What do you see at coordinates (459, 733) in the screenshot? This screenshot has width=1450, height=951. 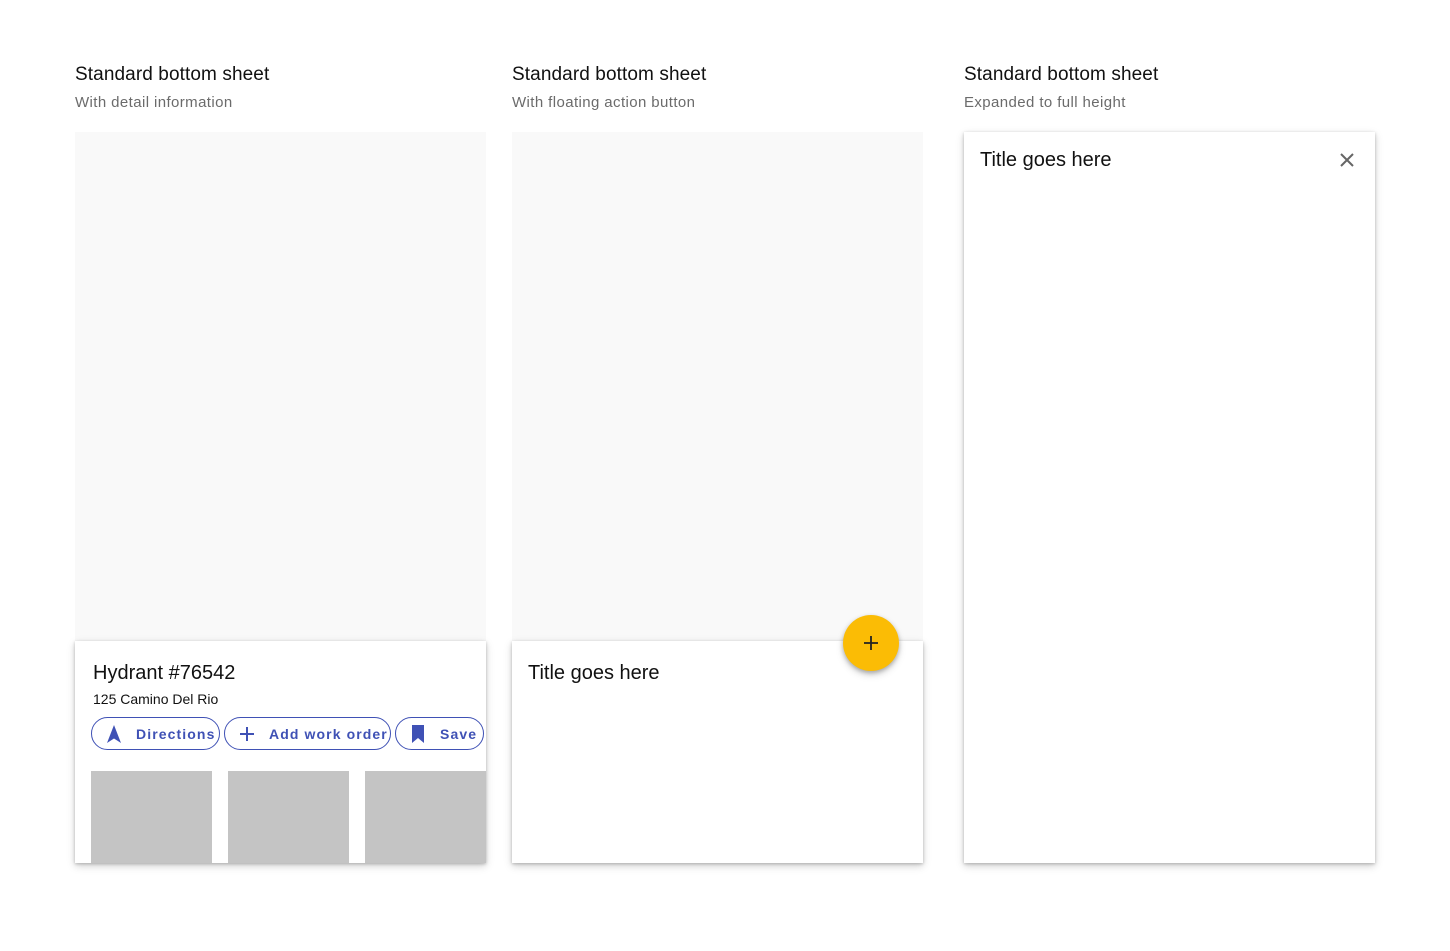 I see `chip-label: Save` at bounding box center [459, 733].